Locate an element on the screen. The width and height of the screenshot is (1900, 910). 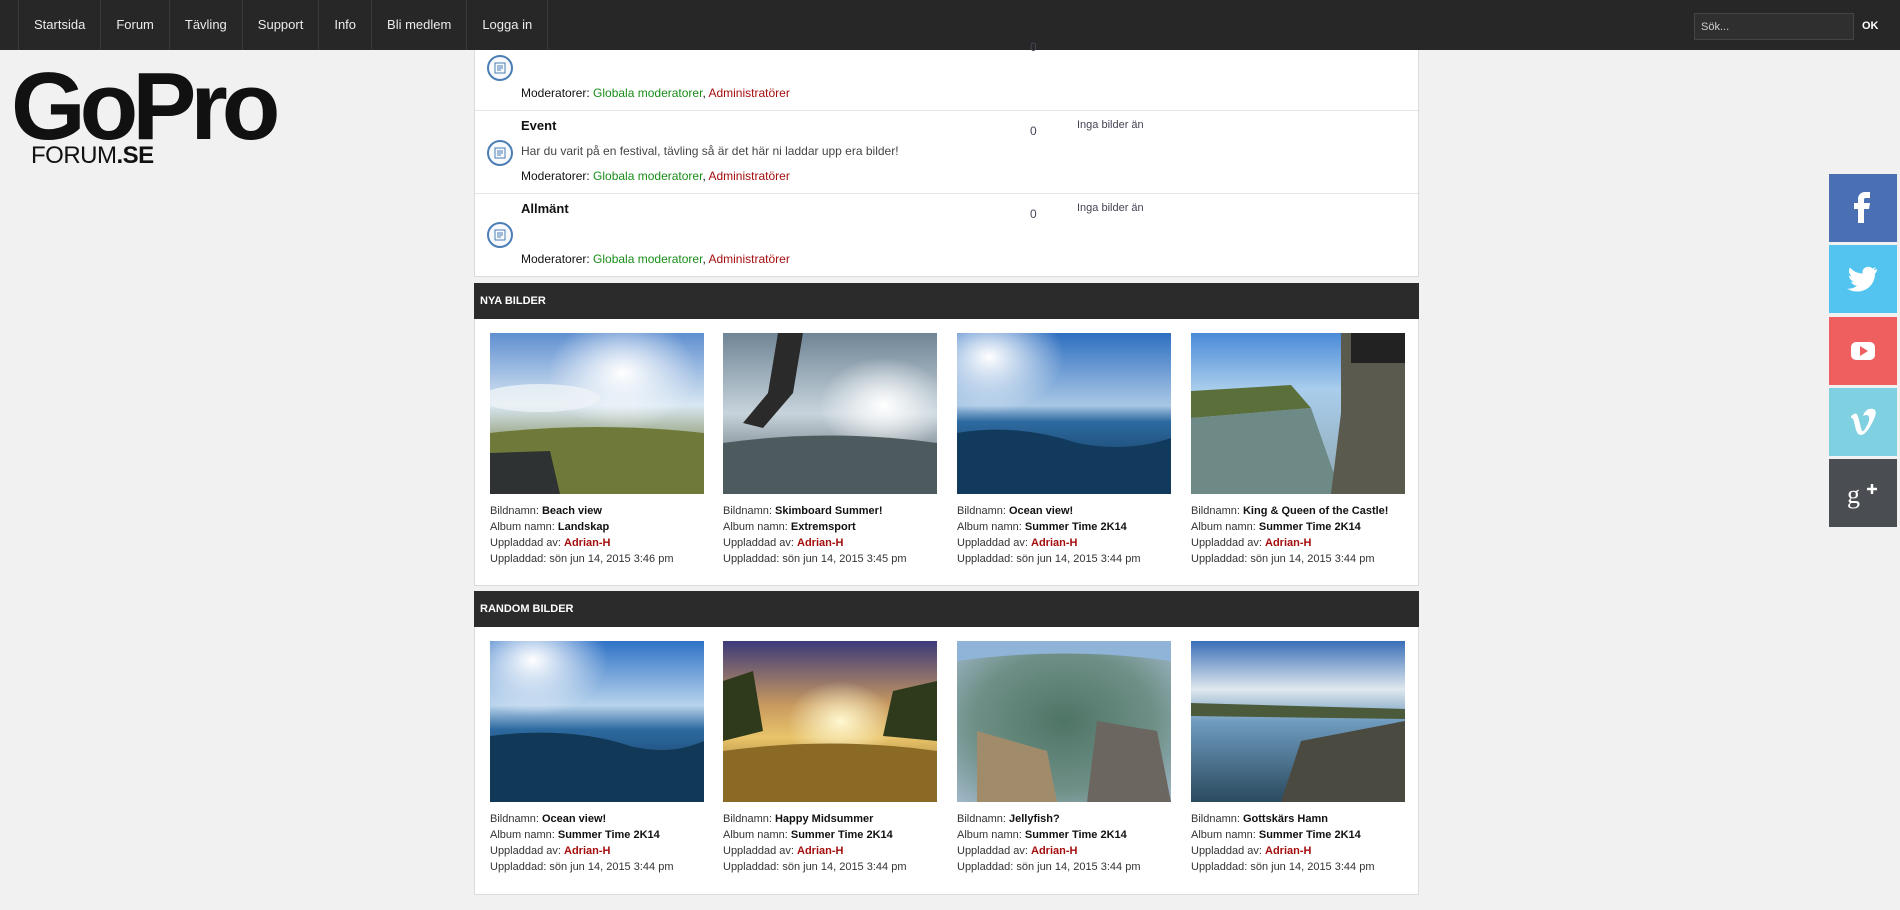
nav-startsida: Startsida is located at coordinates (59, 25).